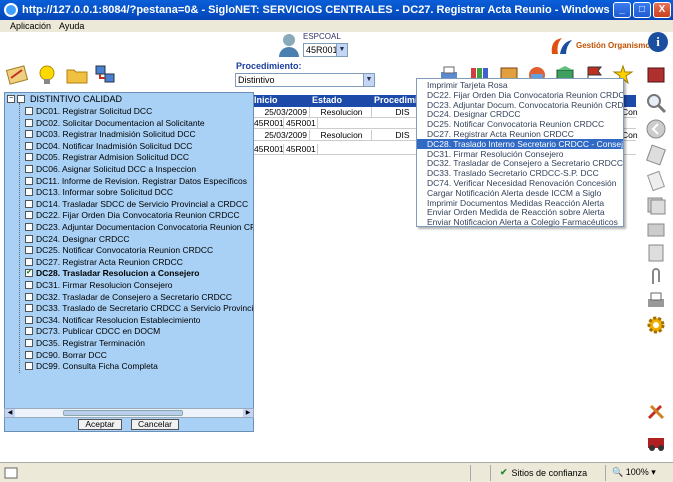 Image resolution: width=673 pixels, height=482 pixels. What do you see at coordinates (71, 26) in the screenshot?
I see `menu-ayuda: Ayuda` at bounding box center [71, 26].